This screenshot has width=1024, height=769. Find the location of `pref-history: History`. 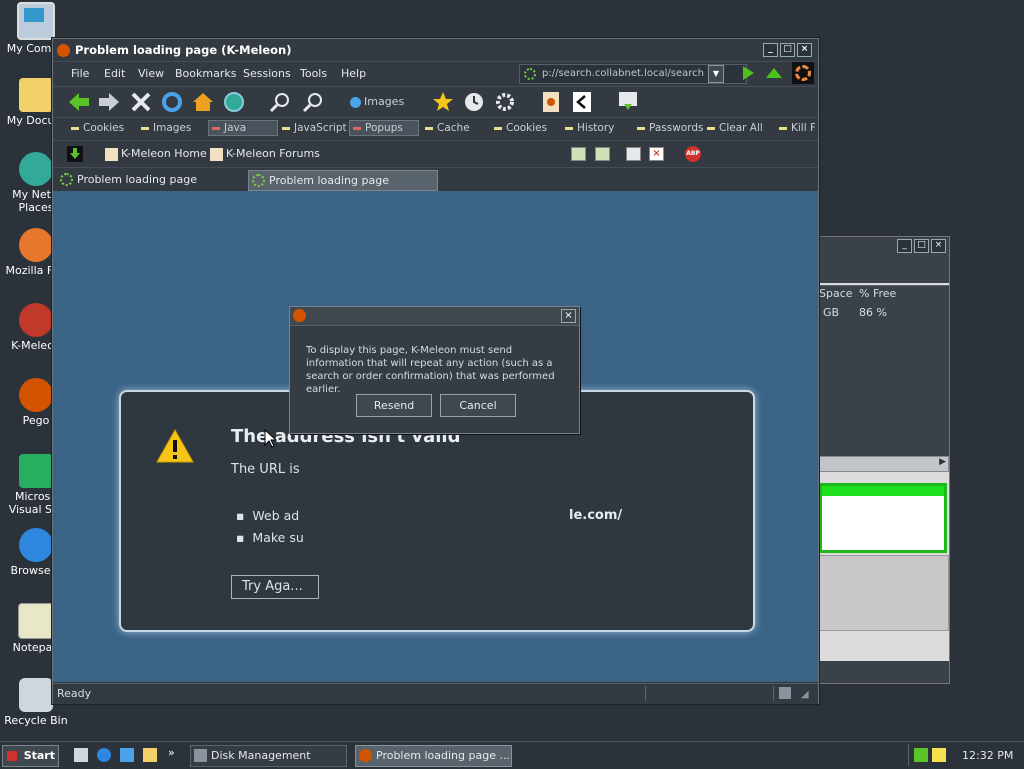

pref-history: History is located at coordinates (589, 128).